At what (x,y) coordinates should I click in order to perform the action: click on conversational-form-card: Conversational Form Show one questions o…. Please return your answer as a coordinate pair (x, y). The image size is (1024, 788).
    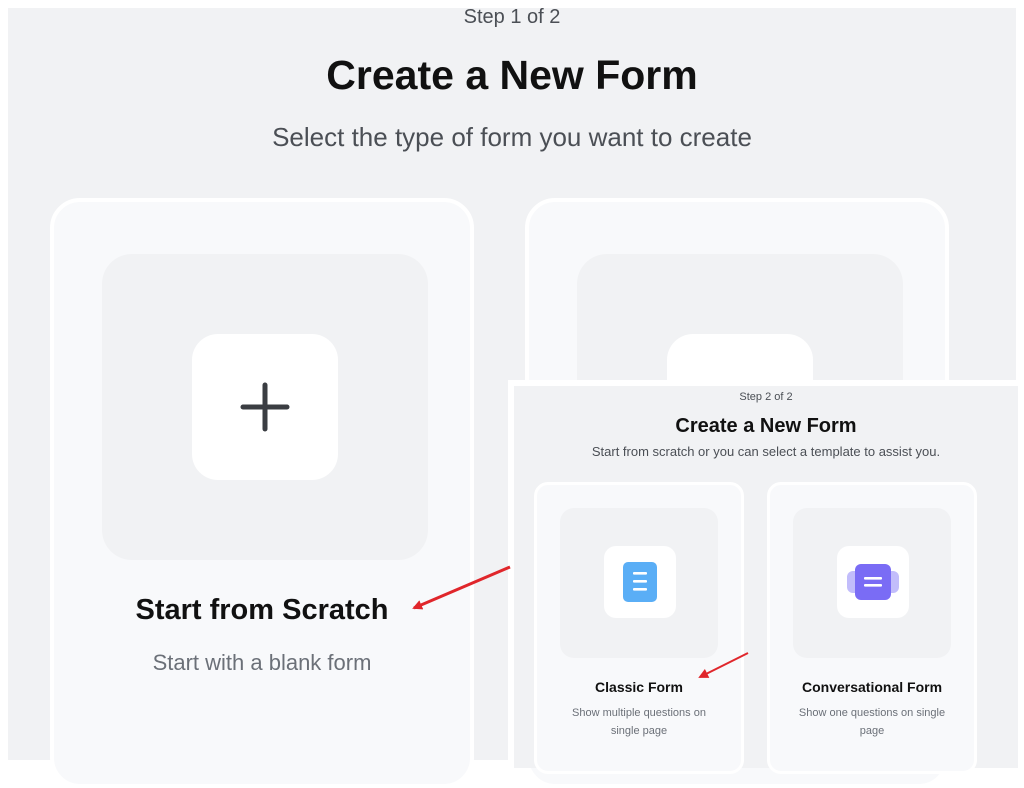
    Looking at the image, I should click on (872, 628).